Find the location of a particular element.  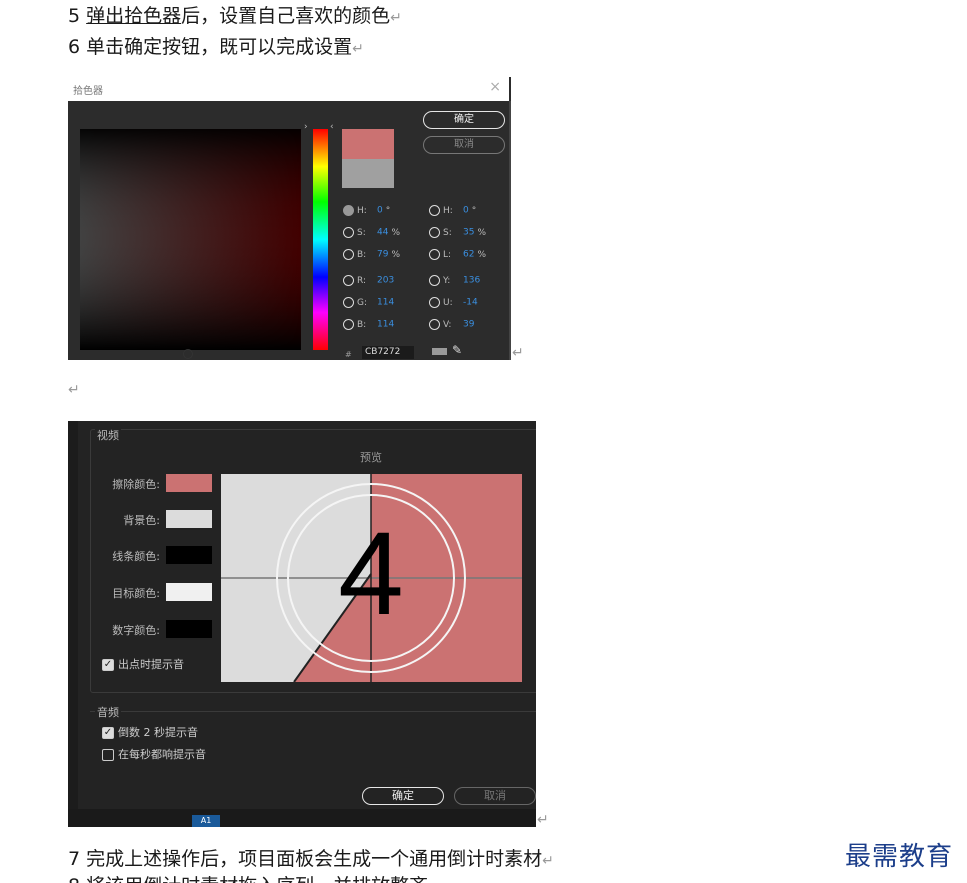

close-icon: × is located at coordinates (495, 87).